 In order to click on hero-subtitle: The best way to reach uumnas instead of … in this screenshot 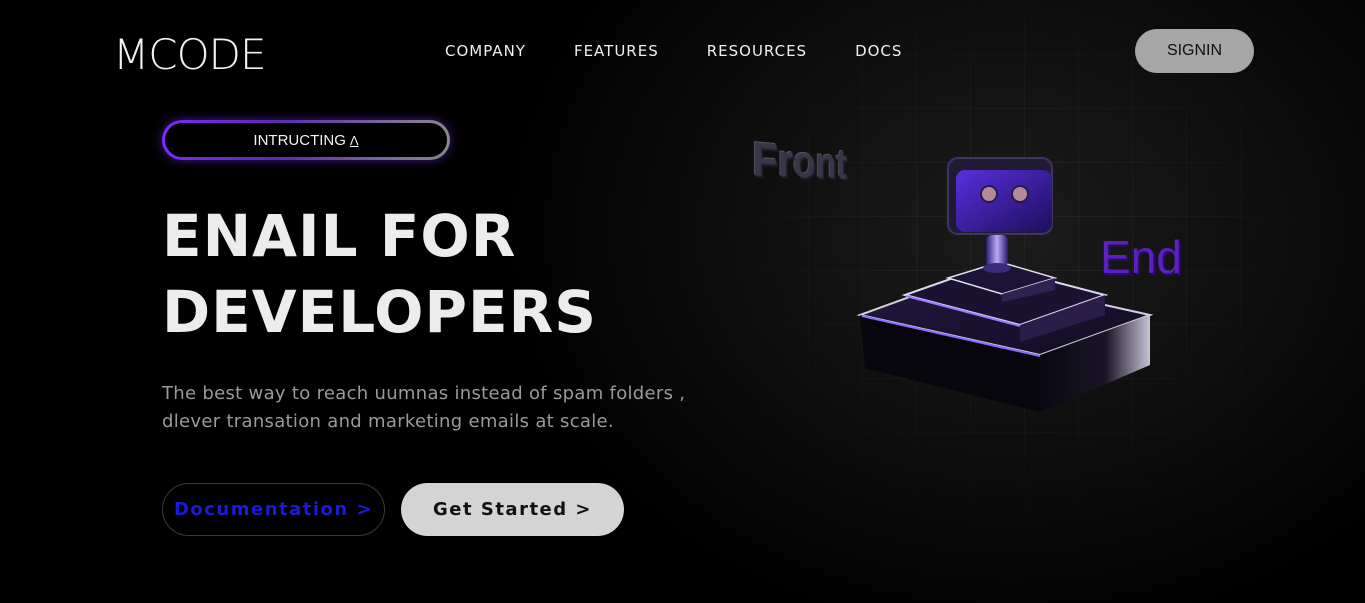, I will do `click(442, 408)`.